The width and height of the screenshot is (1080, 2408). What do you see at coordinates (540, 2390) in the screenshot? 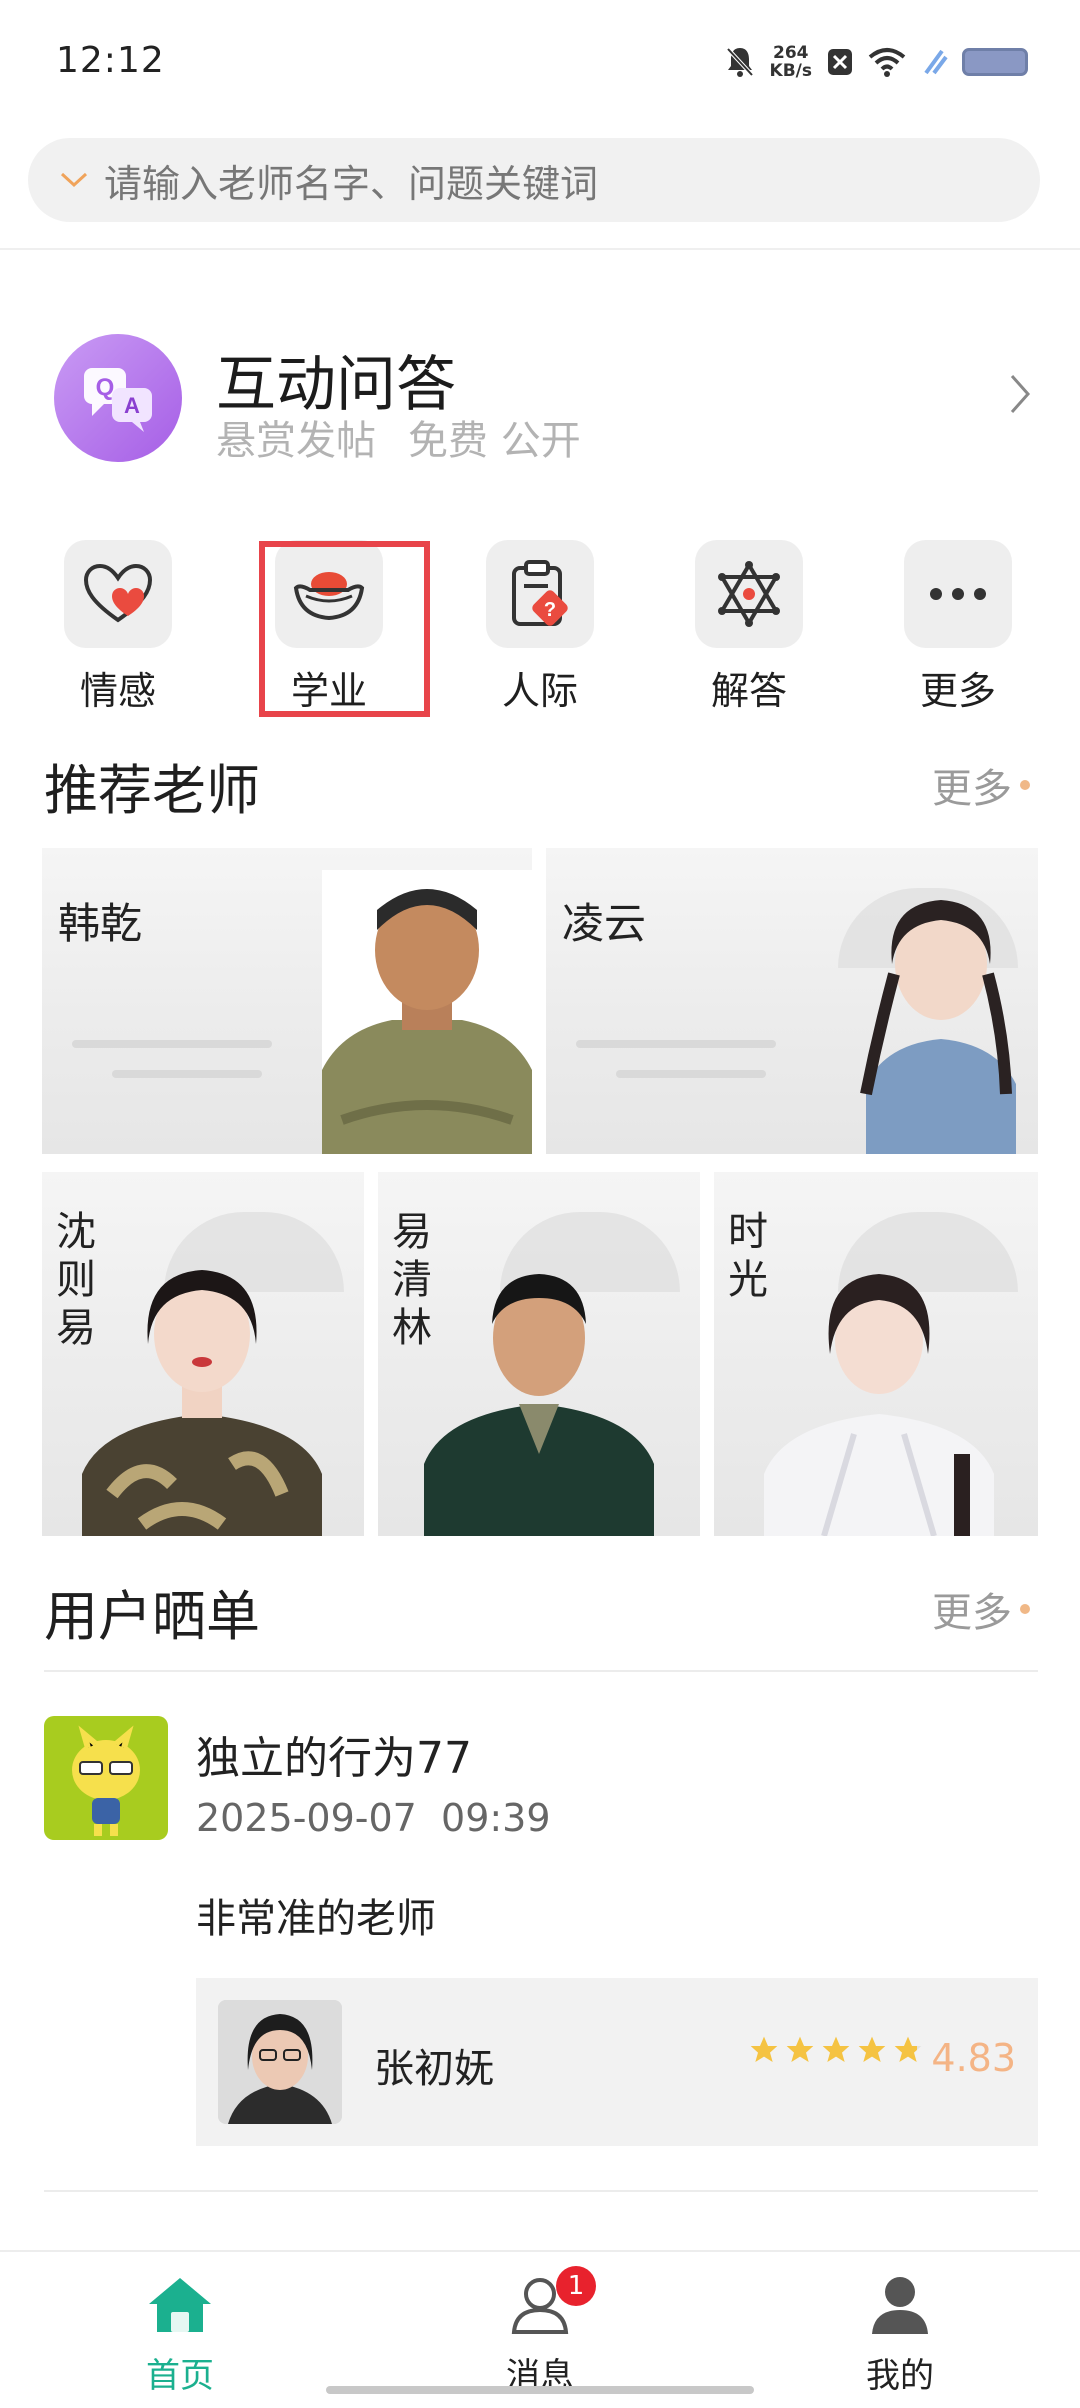
I see `home-indicator` at bounding box center [540, 2390].